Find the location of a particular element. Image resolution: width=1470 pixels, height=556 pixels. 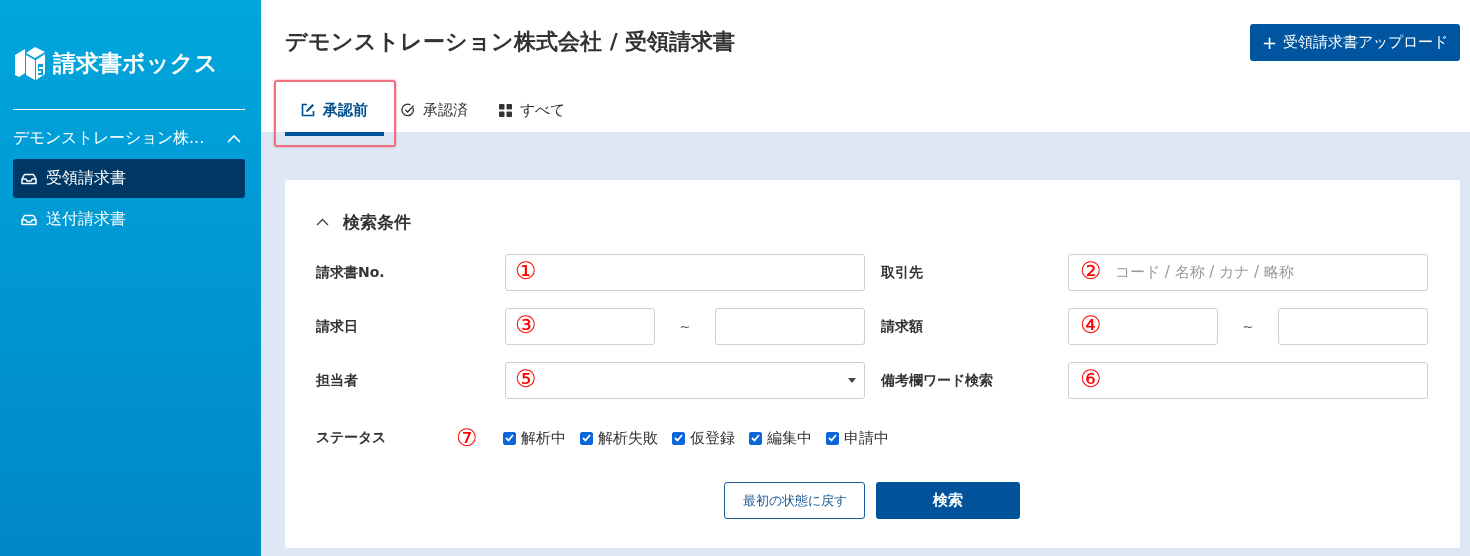

field-label: 取引先 is located at coordinates (902, 272).